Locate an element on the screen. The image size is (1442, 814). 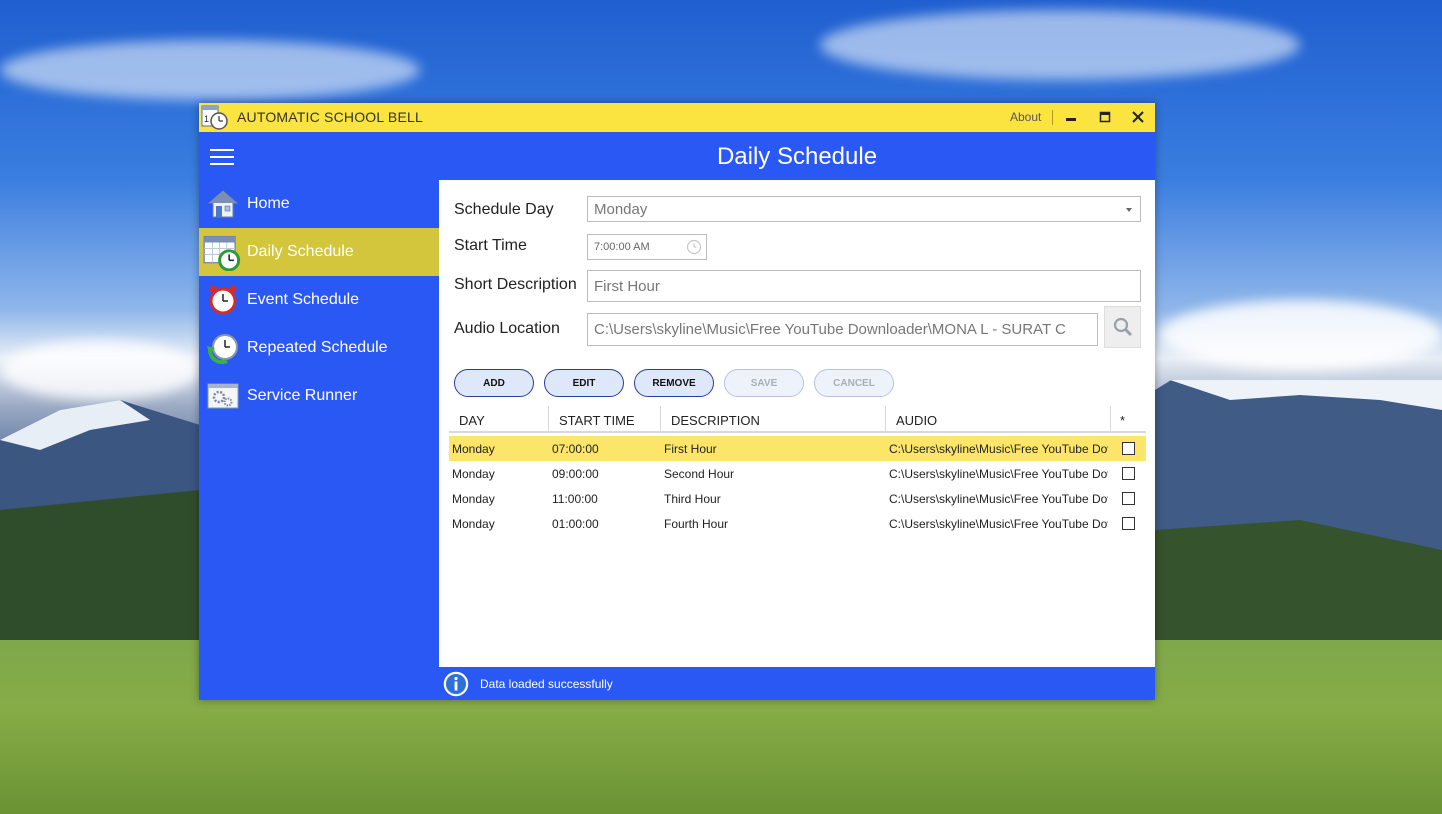
sidebar-item-label: Service Runner is located at coordinates (302, 395).